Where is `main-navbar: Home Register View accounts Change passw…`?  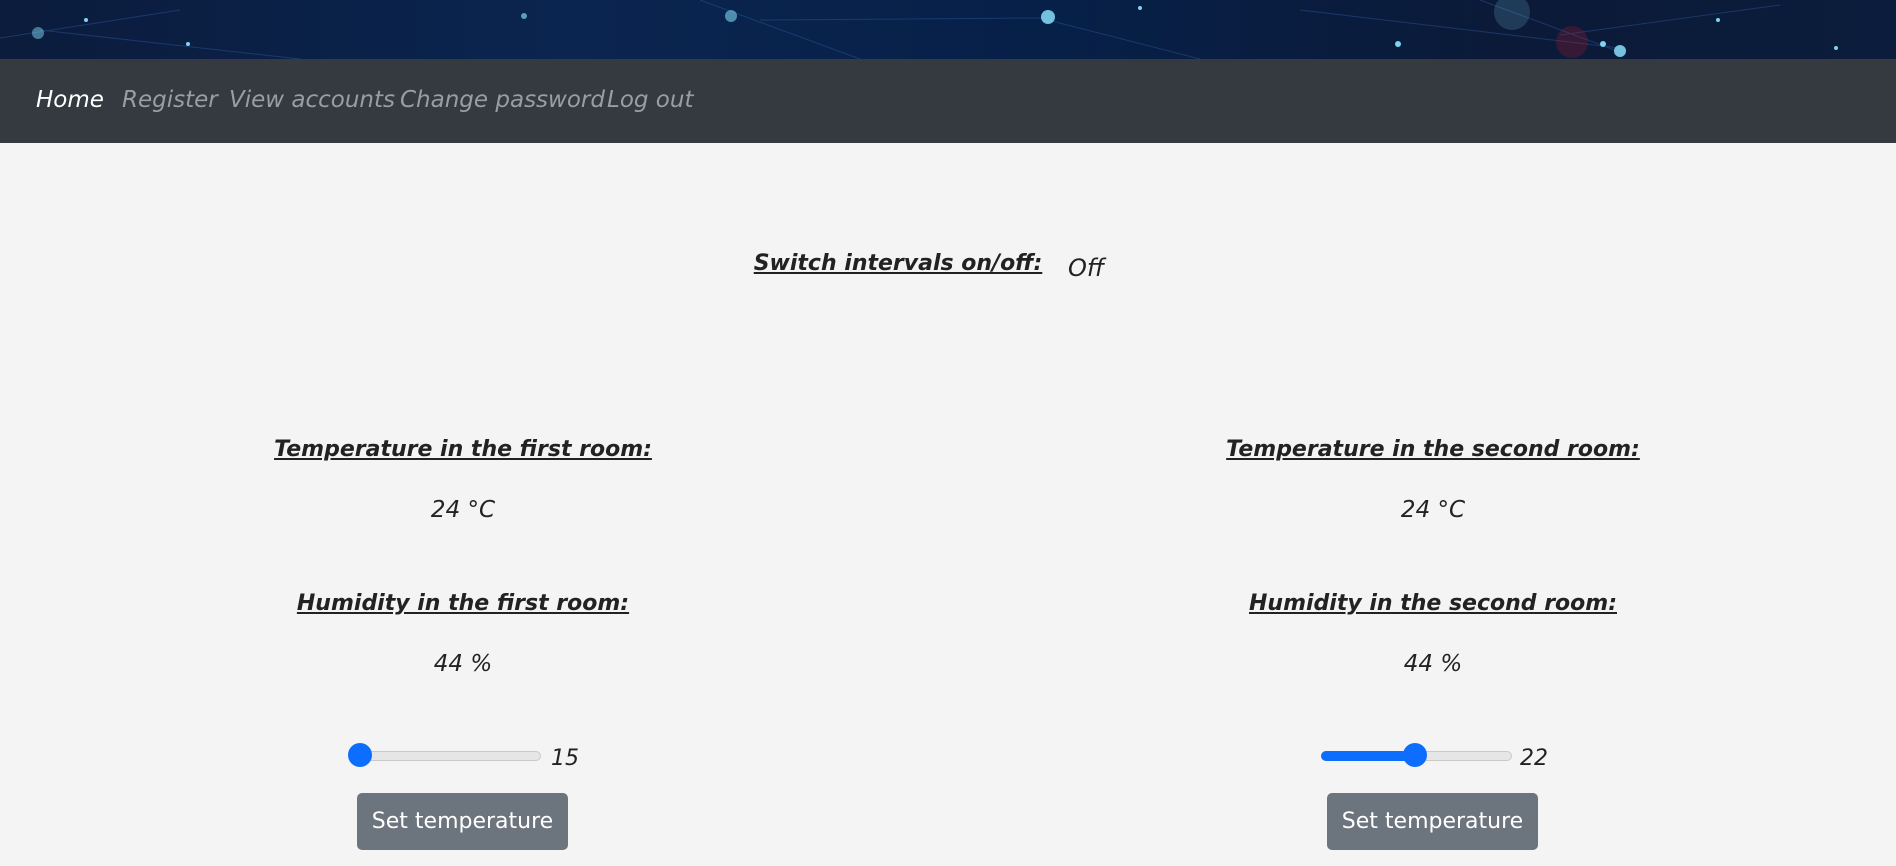 main-navbar: Home Register View accounts Change passw… is located at coordinates (948, 101).